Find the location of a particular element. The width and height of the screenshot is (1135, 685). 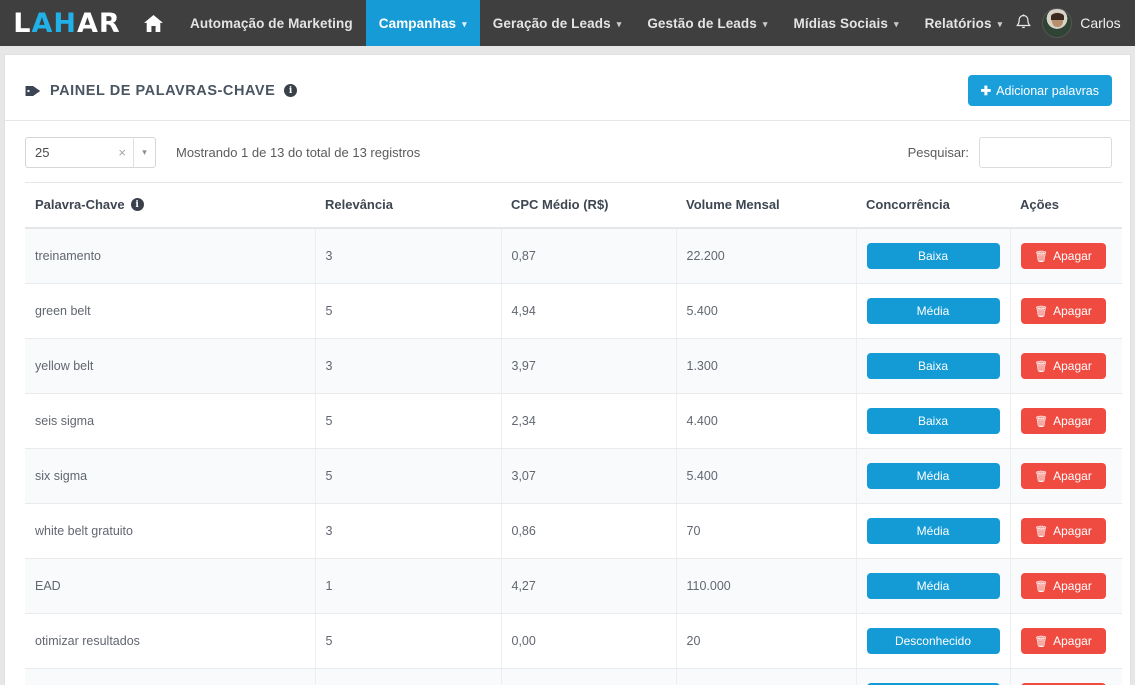

user-menu: Carlos ▾ is located at coordinates (1088, 23).